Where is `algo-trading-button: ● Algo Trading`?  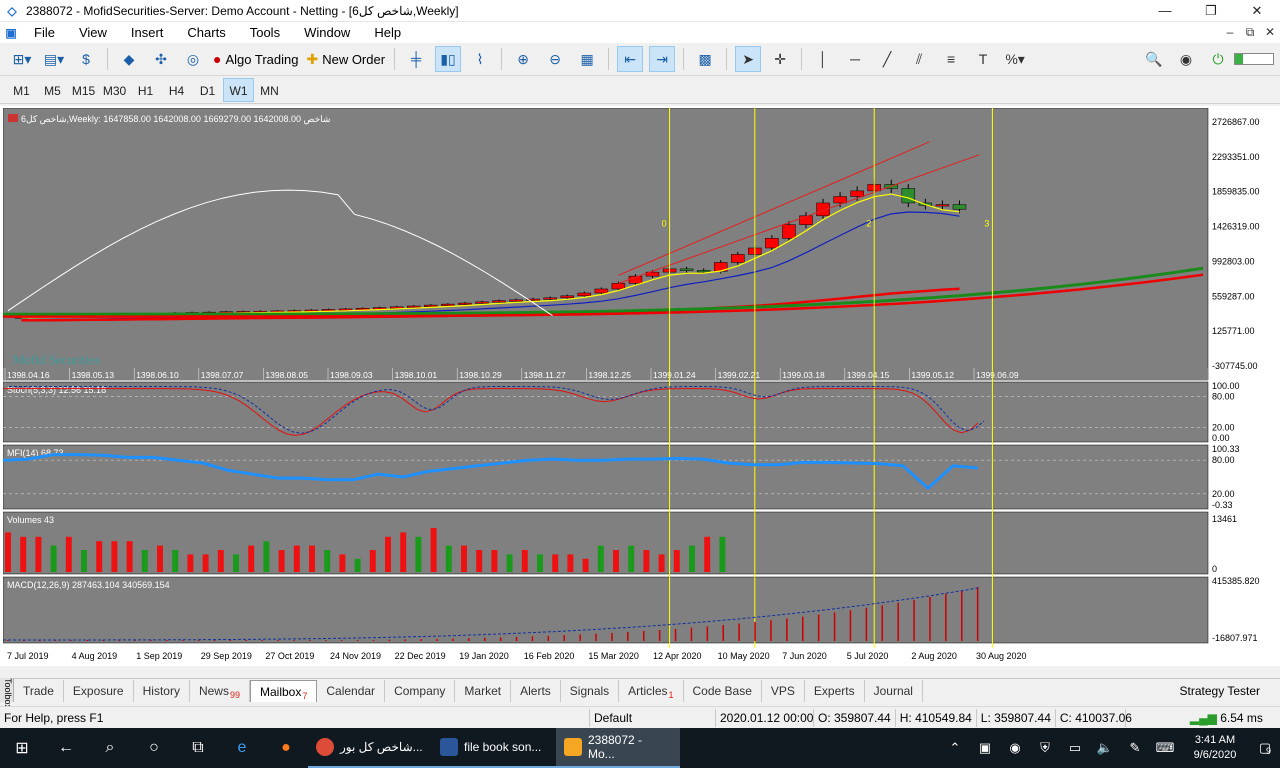 algo-trading-button: ● Algo Trading is located at coordinates (255, 59).